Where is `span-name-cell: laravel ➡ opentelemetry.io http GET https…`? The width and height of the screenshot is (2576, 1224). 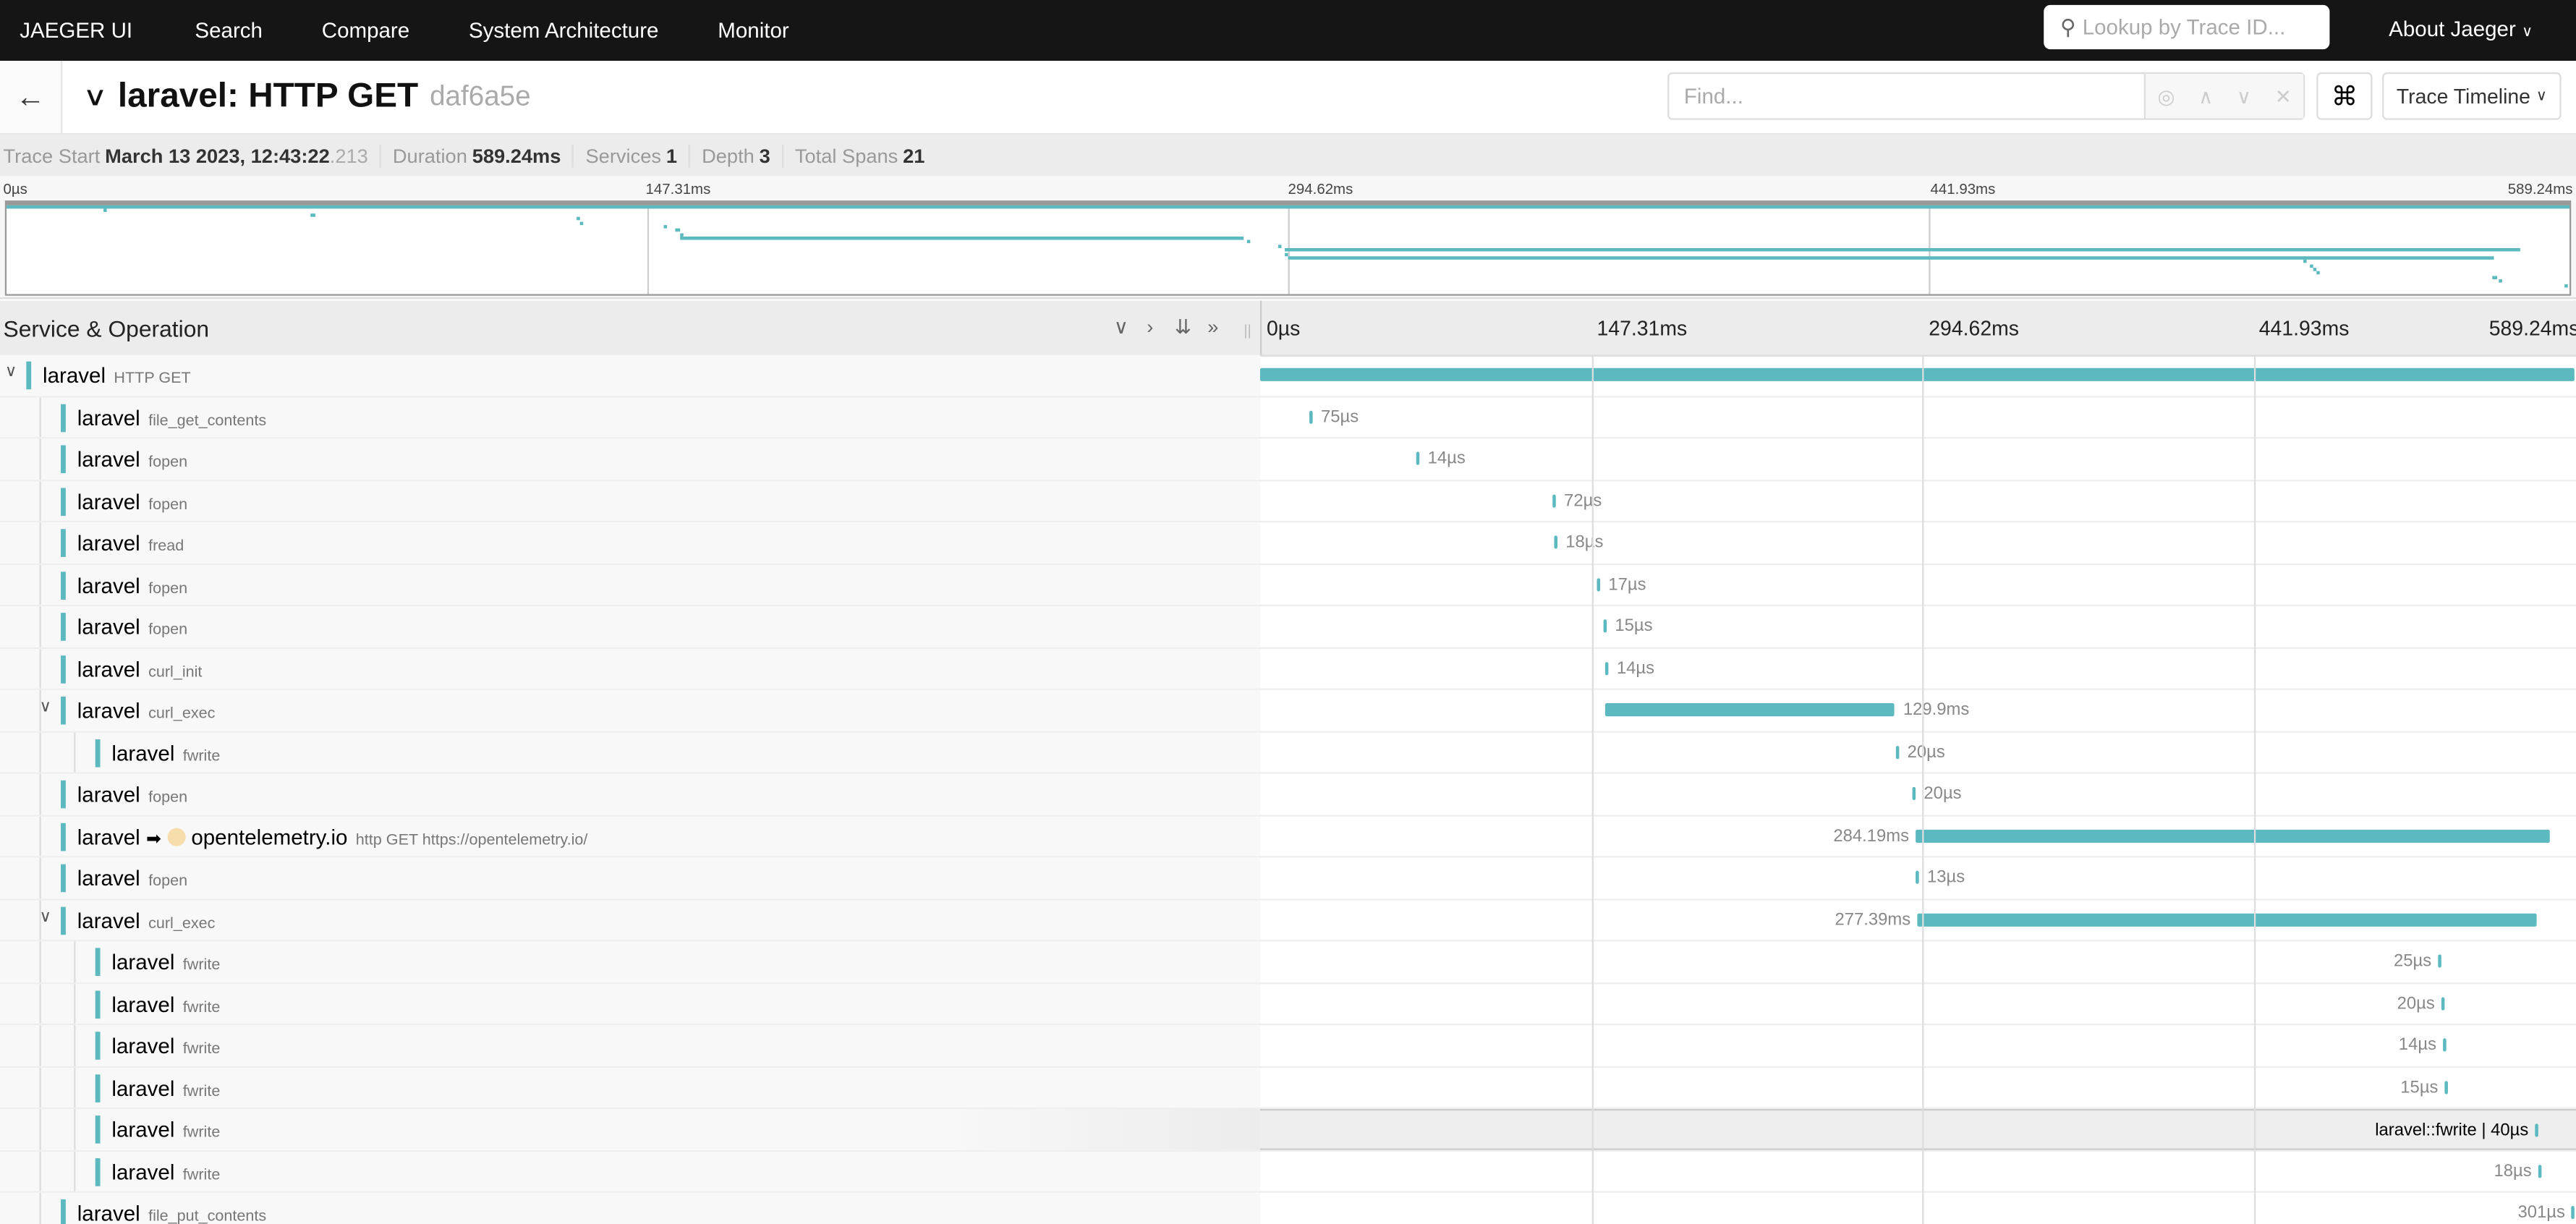
span-name-cell: laravel ➡ opentelemetry.io http GET https… is located at coordinates (630, 836).